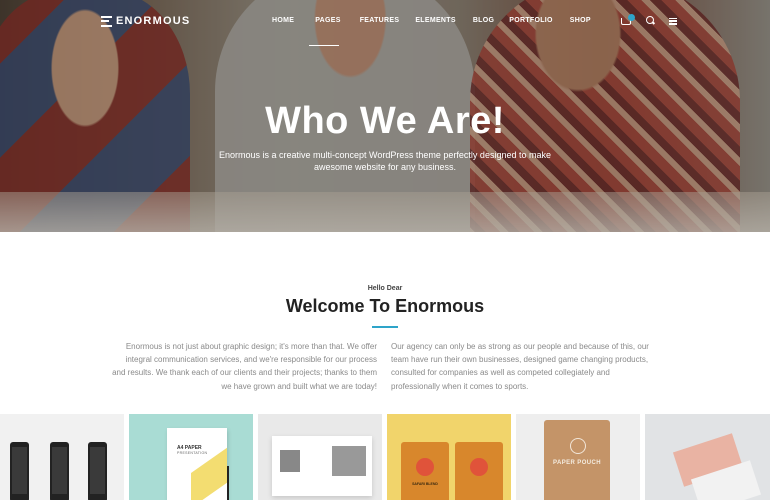 Image resolution: width=770 pixels, height=500 pixels. Describe the element at coordinates (385, 327) in the screenshot. I see `title-underline` at that location.